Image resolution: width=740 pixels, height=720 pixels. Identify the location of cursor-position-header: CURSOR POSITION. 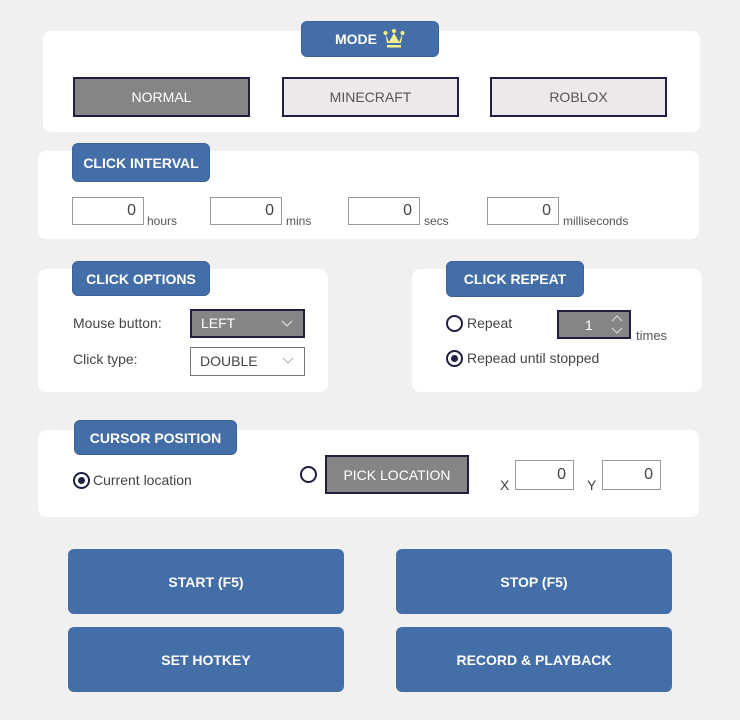
(155, 437).